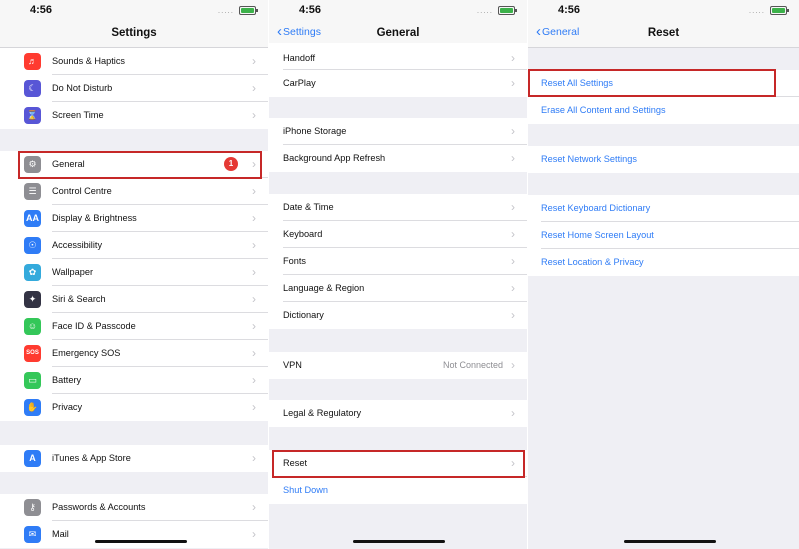  Describe the element at coordinates (398, 234) in the screenshot. I see `general-item-keyboard: Keyboard ›` at that location.